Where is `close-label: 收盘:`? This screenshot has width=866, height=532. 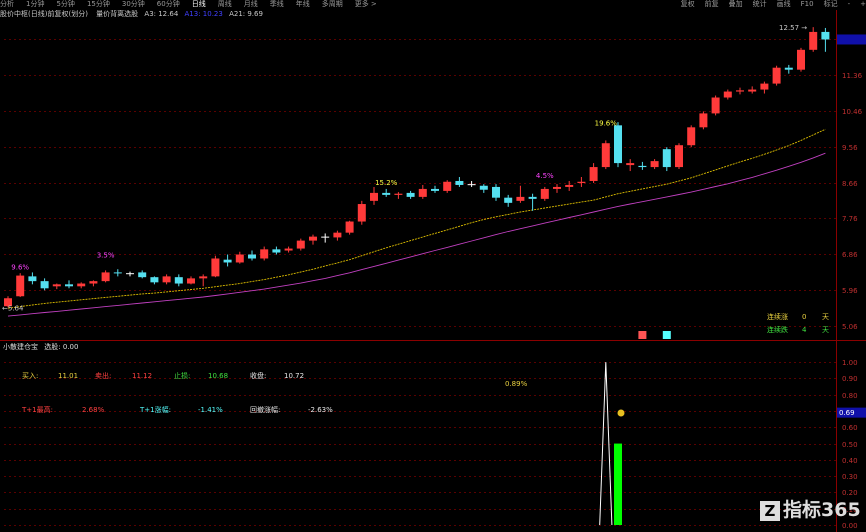 close-label: 收盘: is located at coordinates (258, 376).